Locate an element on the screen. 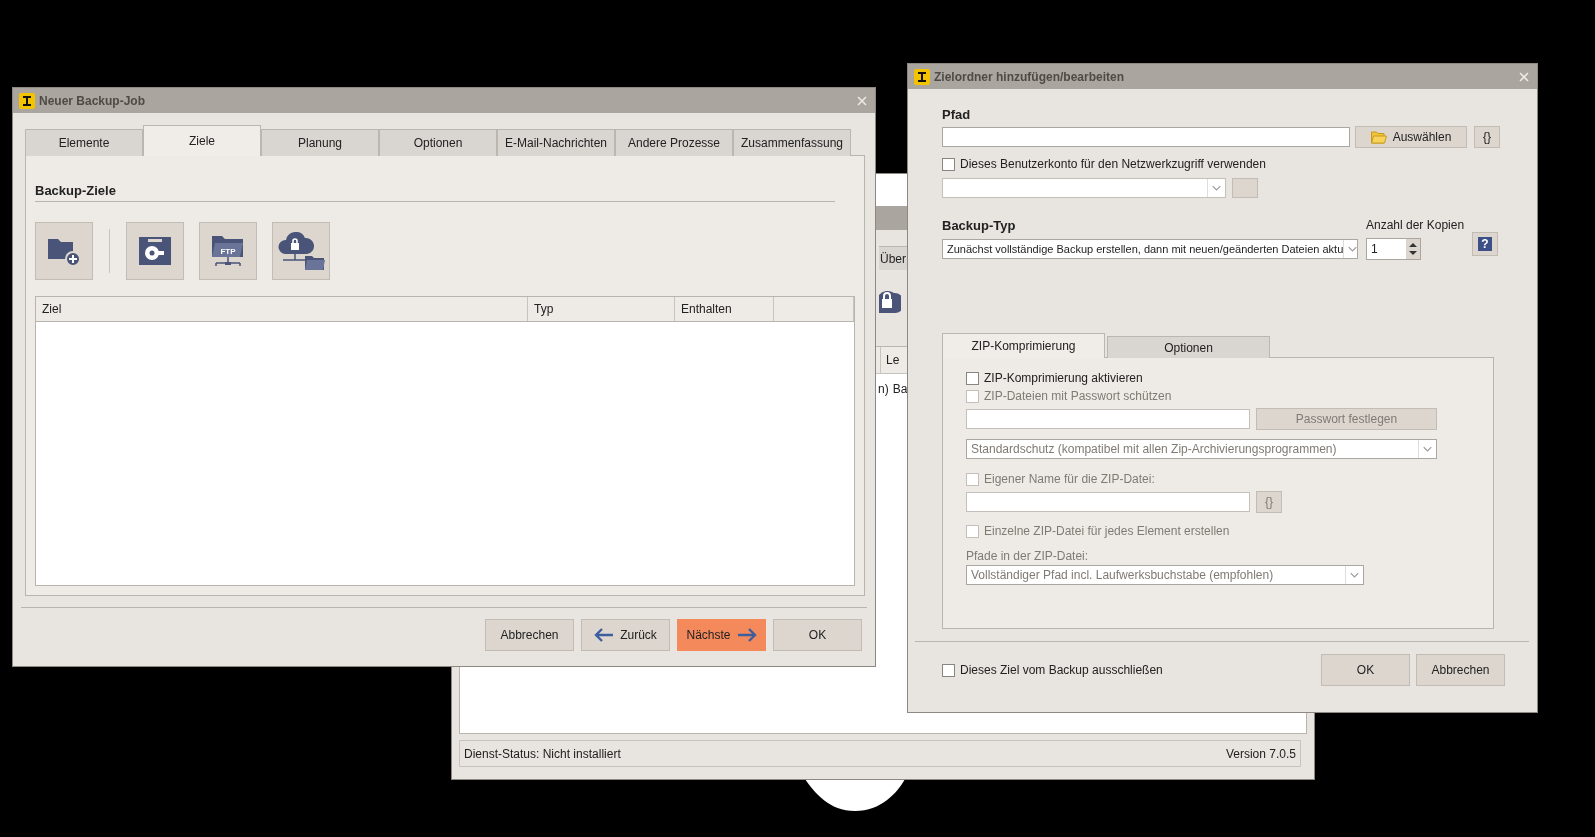 Image resolution: width=1595 pixels, height=837 pixels. path-field is located at coordinates (1146, 137).